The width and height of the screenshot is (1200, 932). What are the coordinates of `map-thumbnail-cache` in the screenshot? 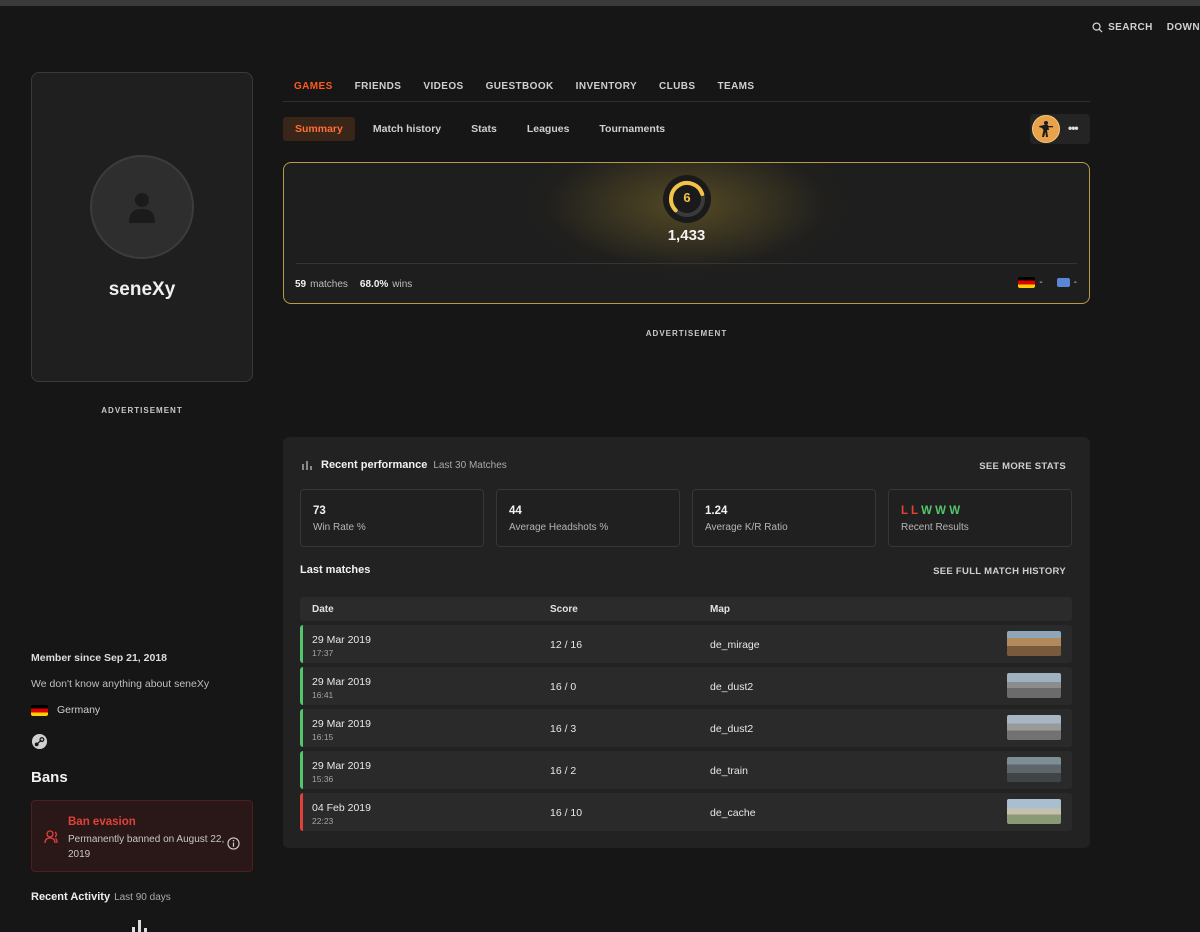 It's located at (1034, 811).